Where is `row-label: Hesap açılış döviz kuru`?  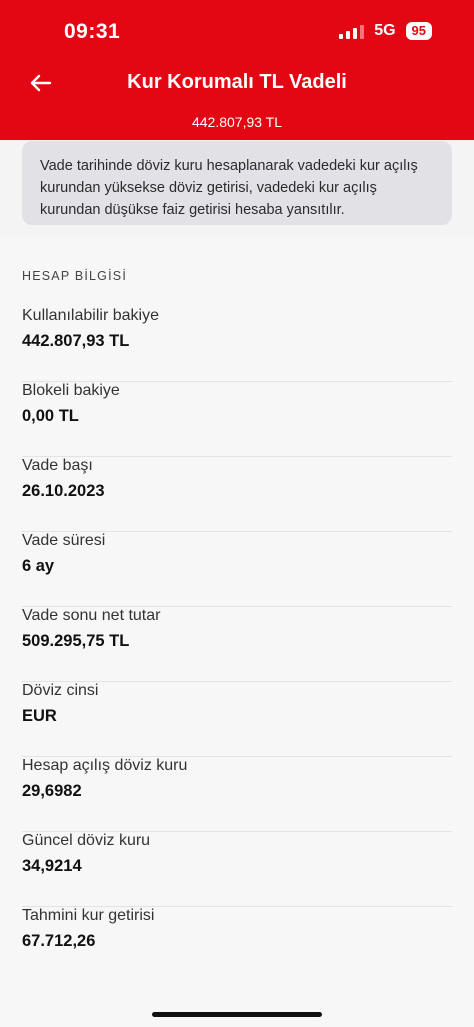 row-label: Hesap açılış döviz kuru is located at coordinates (105, 765).